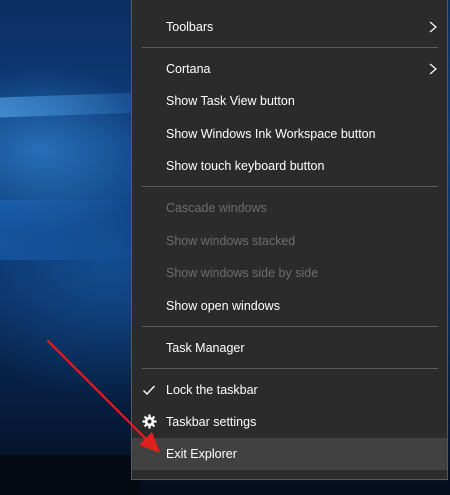  What do you see at coordinates (231, 241) in the screenshot?
I see `menu-item-label: Show windows stacked` at bounding box center [231, 241].